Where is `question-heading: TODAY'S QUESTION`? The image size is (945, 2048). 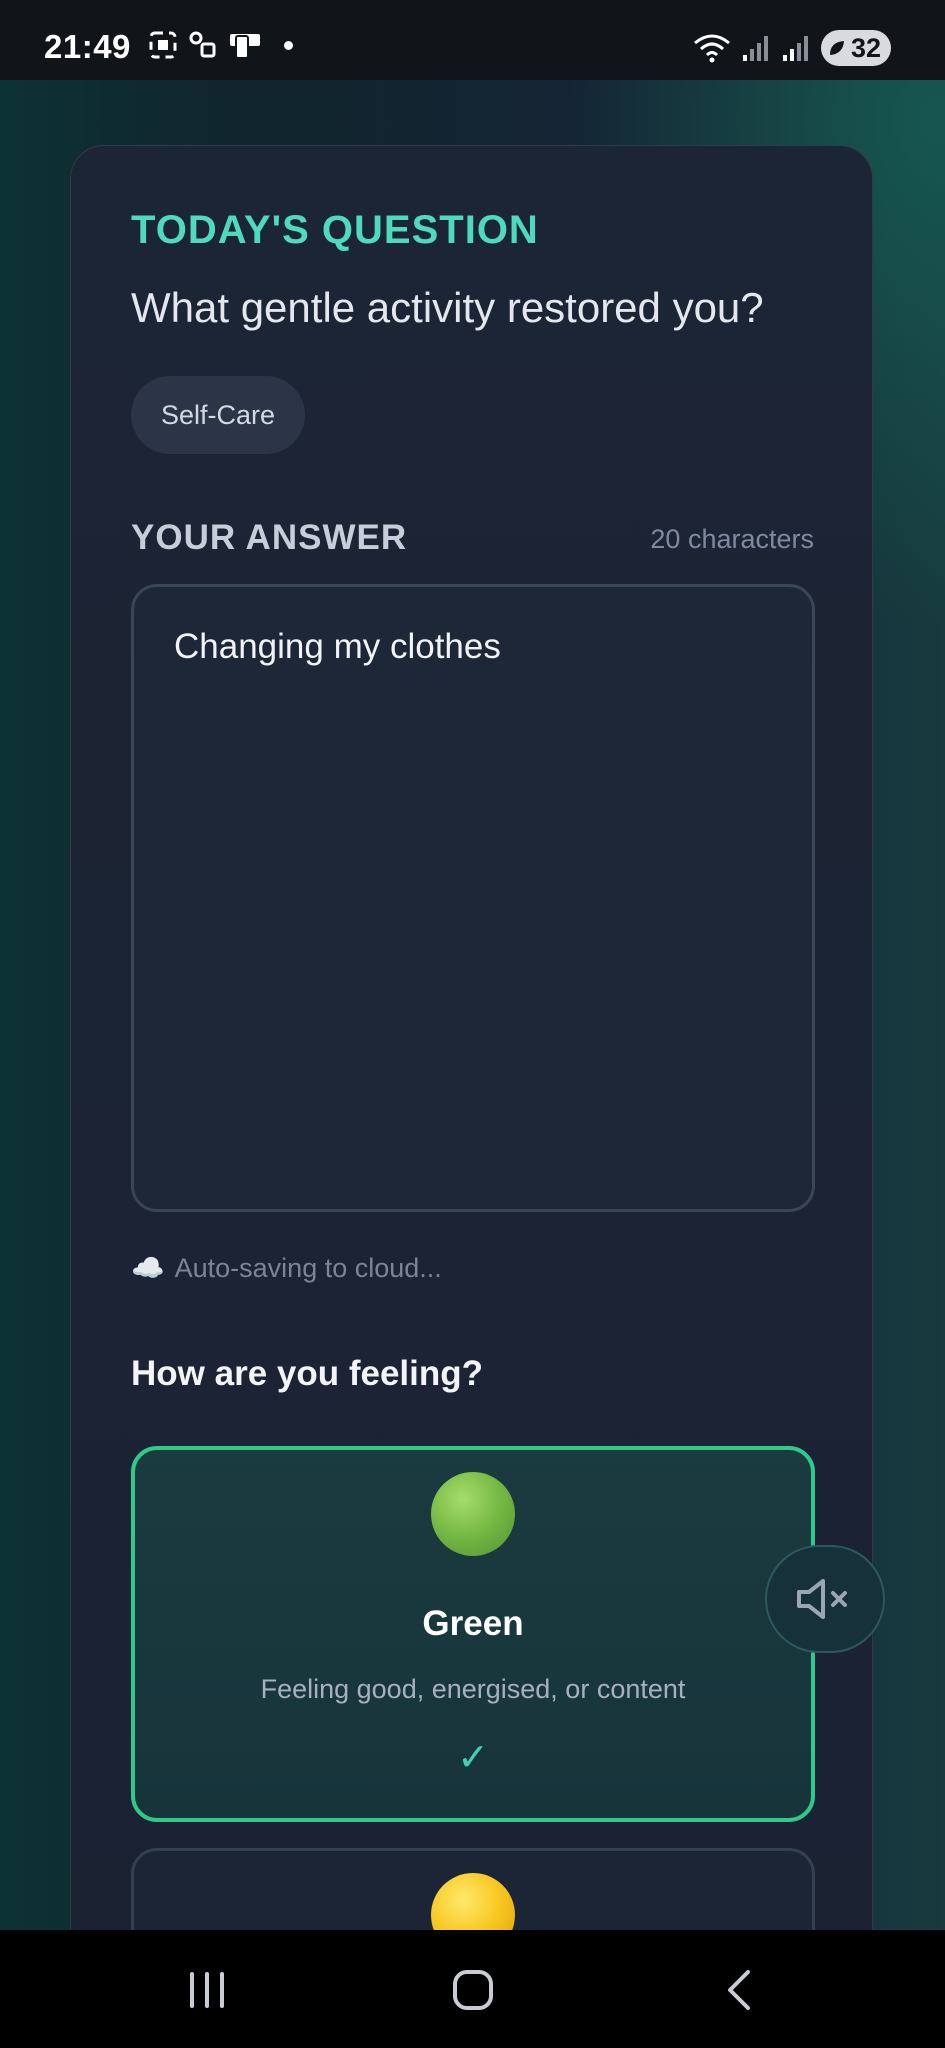
question-heading: TODAY'S QUESTION is located at coordinates (335, 230).